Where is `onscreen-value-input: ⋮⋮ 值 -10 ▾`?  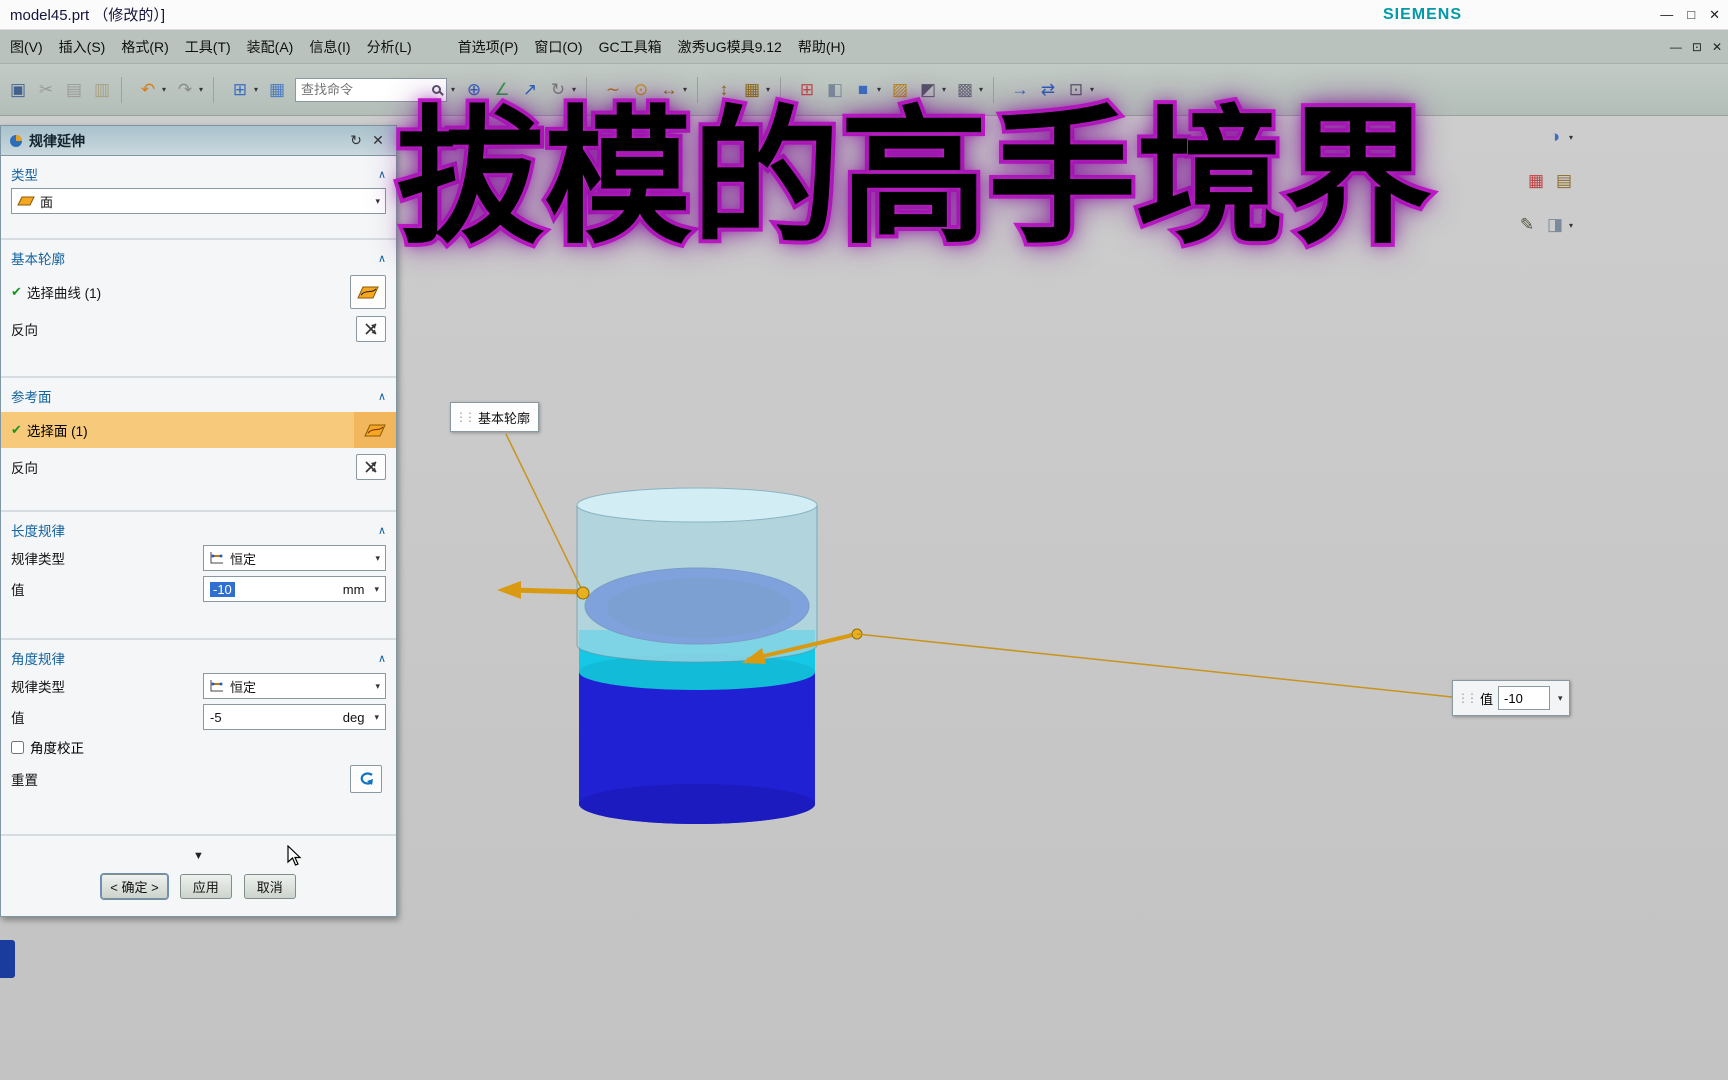 onscreen-value-input: ⋮⋮ 值 -10 ▾ is located at coordinates (1511, 698).